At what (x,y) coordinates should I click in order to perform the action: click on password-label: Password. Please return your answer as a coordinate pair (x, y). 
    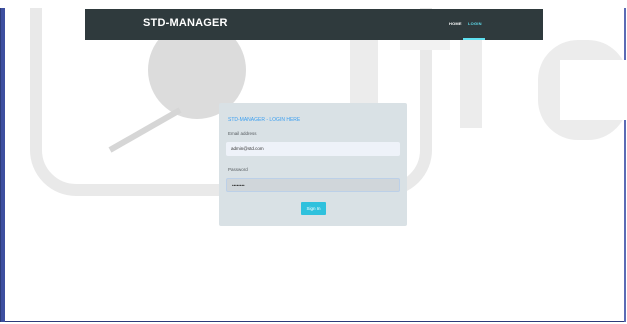
    Looking at the image, I should click on (238, 169).